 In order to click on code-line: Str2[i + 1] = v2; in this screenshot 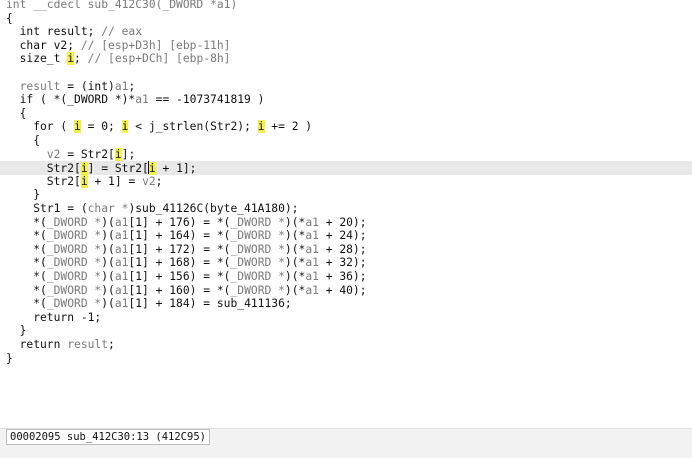, I will do `click(84, 181)`.